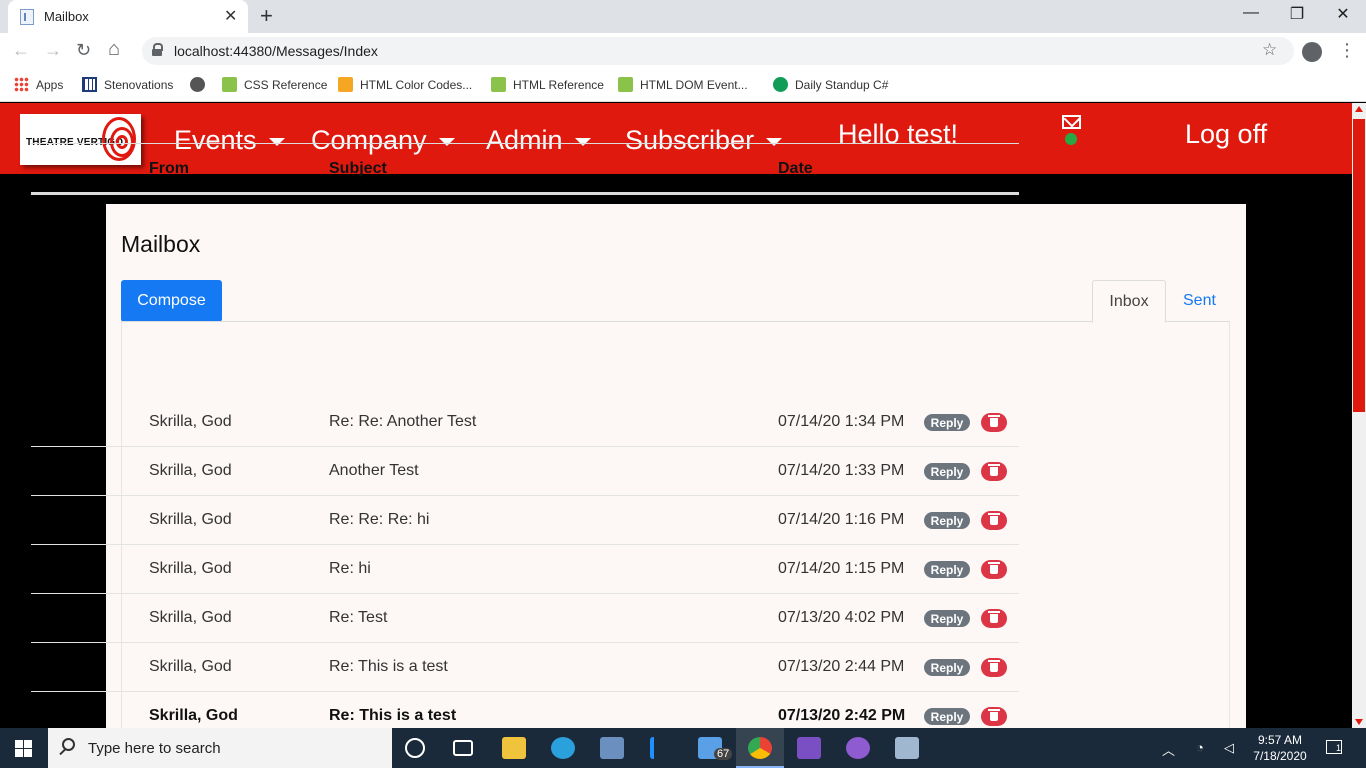 This screenshot has height=768, width=1366. Describe the element at coordinates (350, 569) in the screenshot. I see `message-subject: Re: hi` at that location.